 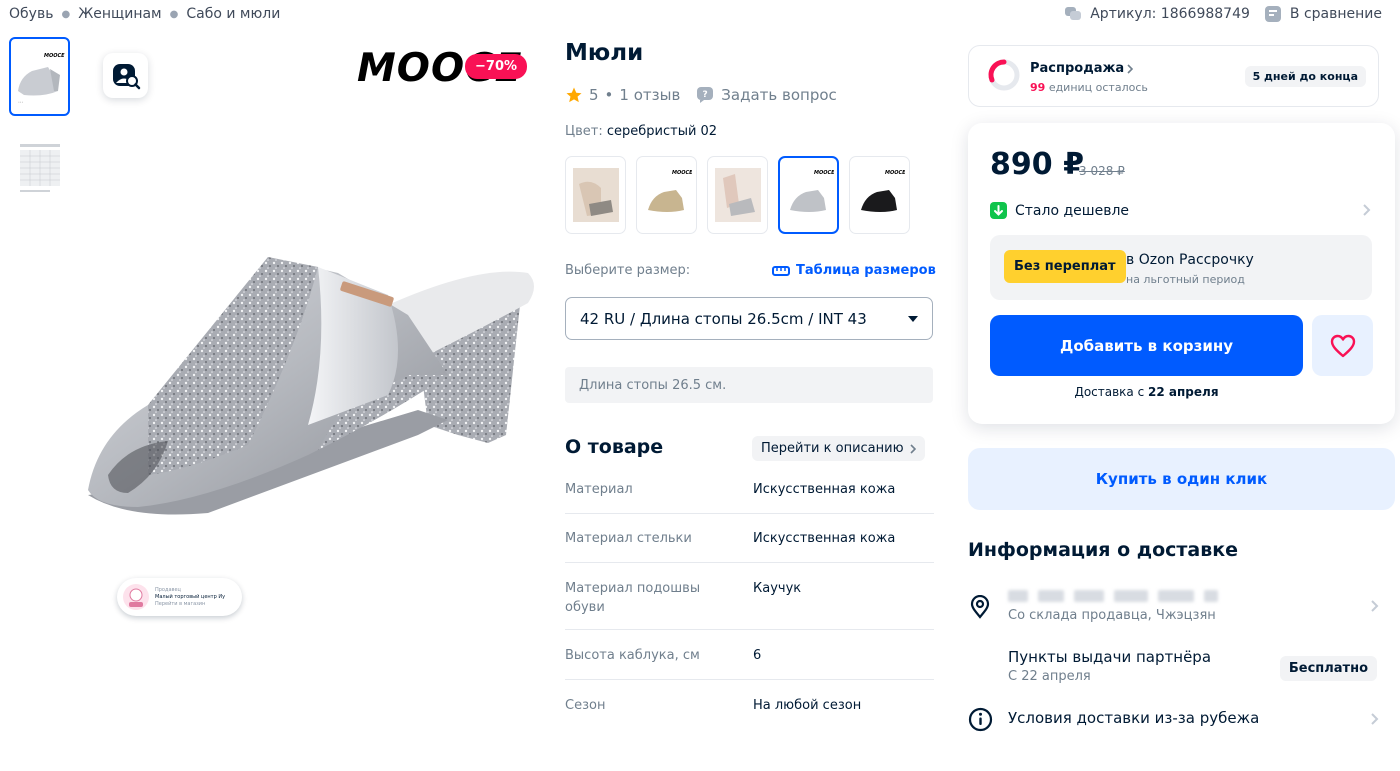 I want to click on compare-button: В сравнение, so click(x=1323, y=14).